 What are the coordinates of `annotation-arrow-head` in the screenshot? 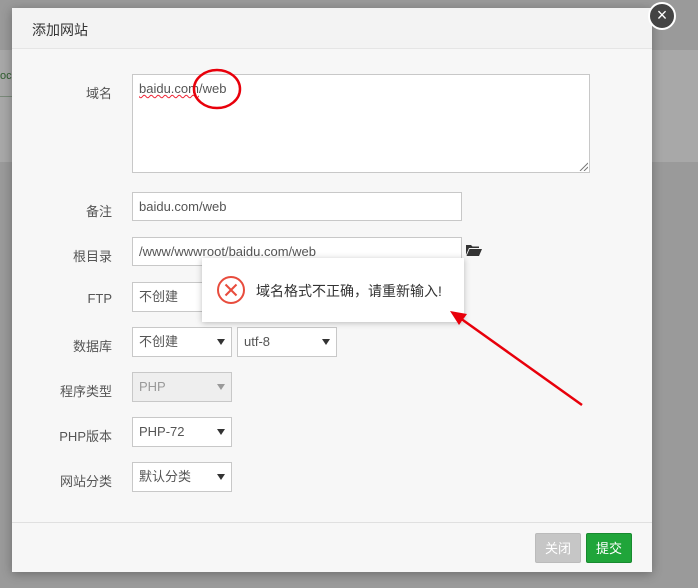 It's located at (458, 318).